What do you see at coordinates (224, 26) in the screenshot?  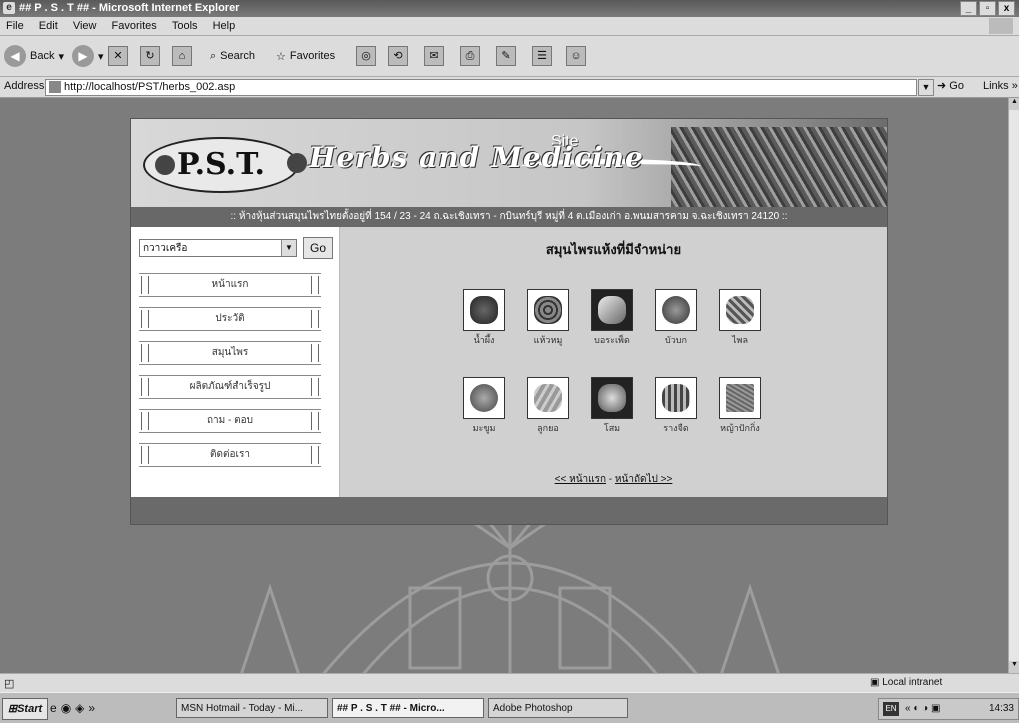 I see `menu-help: Help` at bounding box center [224, 26].